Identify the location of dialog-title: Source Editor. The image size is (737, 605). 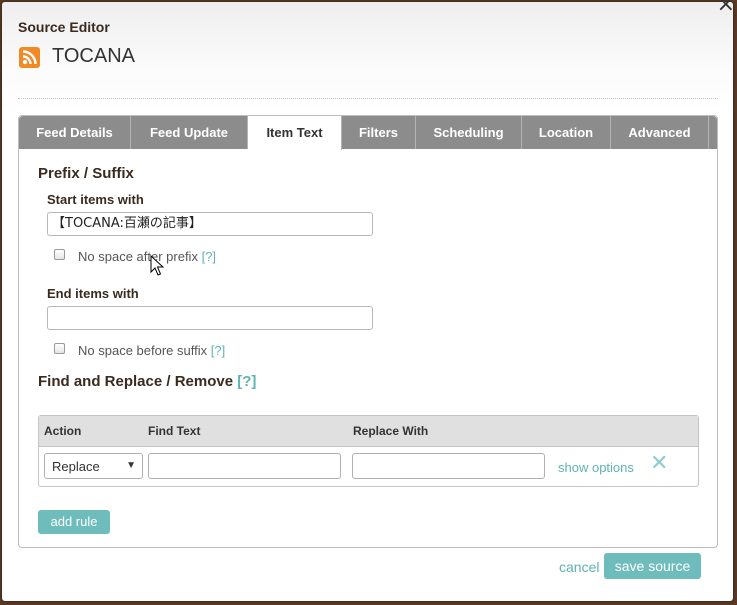
(64, 27).